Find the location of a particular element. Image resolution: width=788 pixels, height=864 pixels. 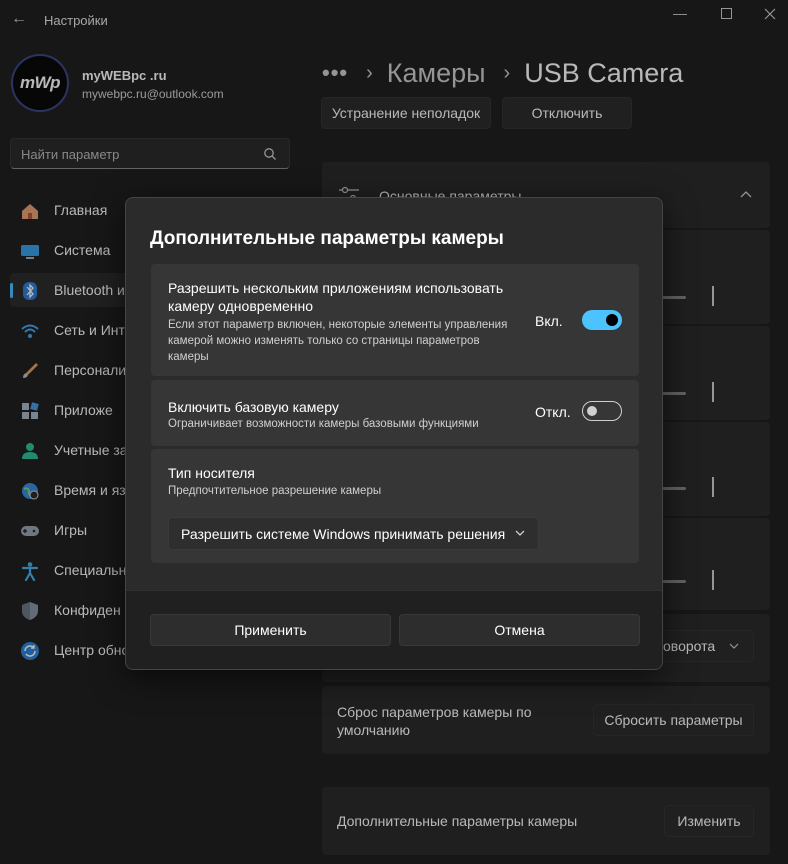

chevron-down-icon is located at coordinates (520, 533).